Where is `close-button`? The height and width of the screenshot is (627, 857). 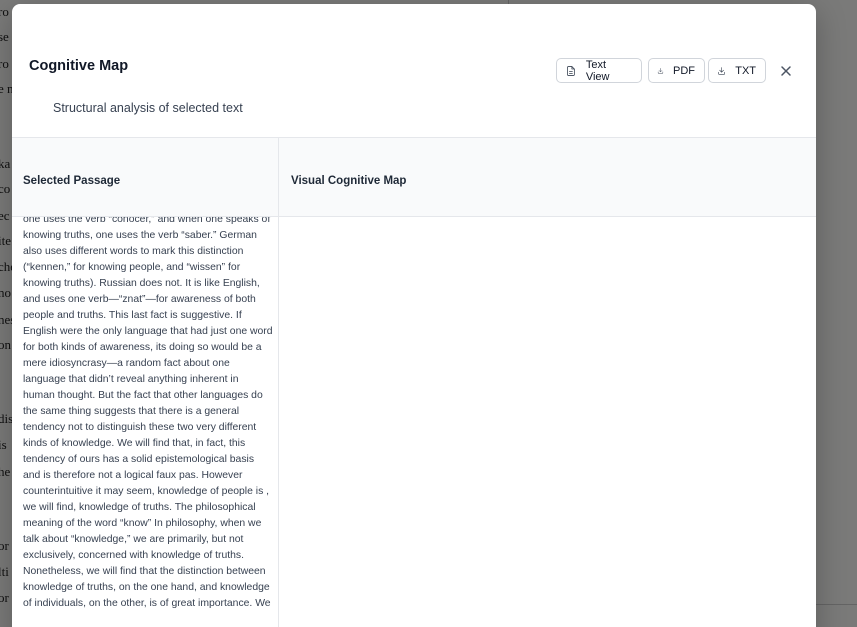 close-button is located at coordinates (786, 71).